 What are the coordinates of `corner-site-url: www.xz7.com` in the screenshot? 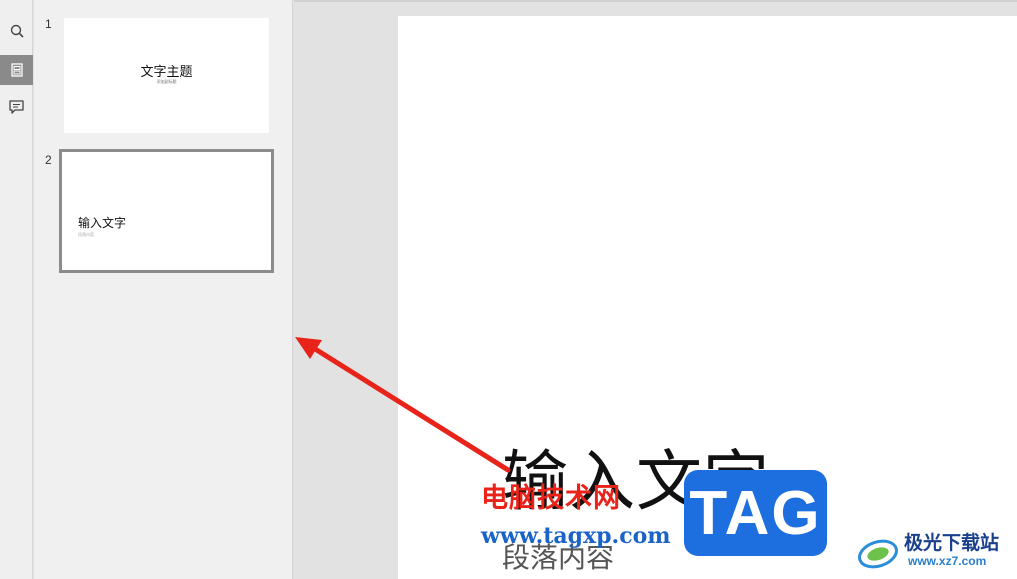 It's located at (947, 561).